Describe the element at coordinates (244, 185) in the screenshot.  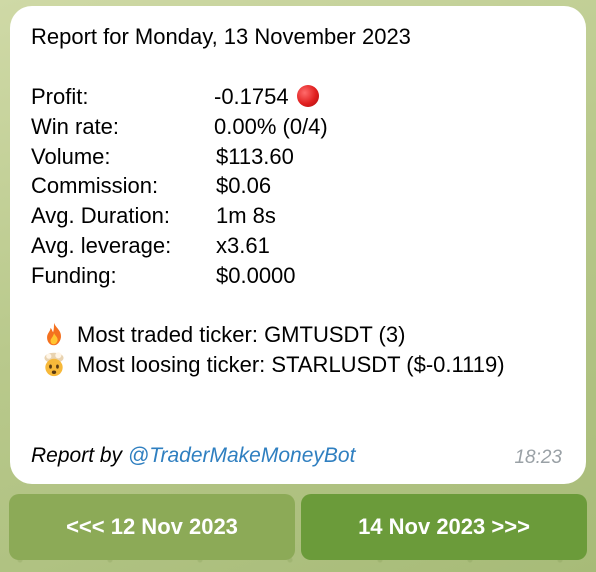
I see `stat-value: $0.06` at that location.